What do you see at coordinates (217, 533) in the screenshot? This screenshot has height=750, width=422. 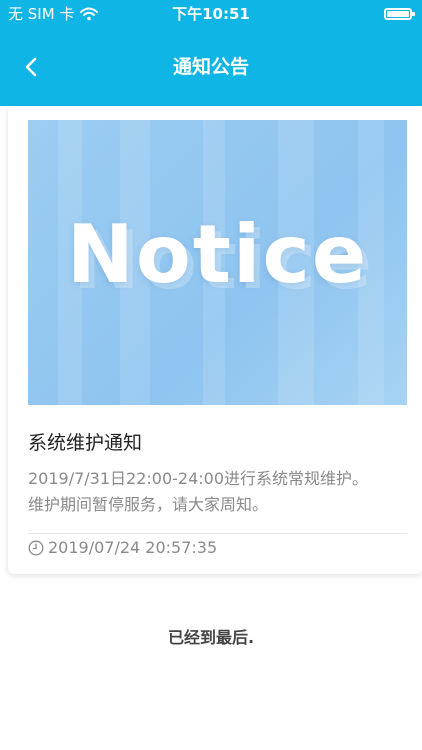 I see `divider` at bounding box center [217, 533].